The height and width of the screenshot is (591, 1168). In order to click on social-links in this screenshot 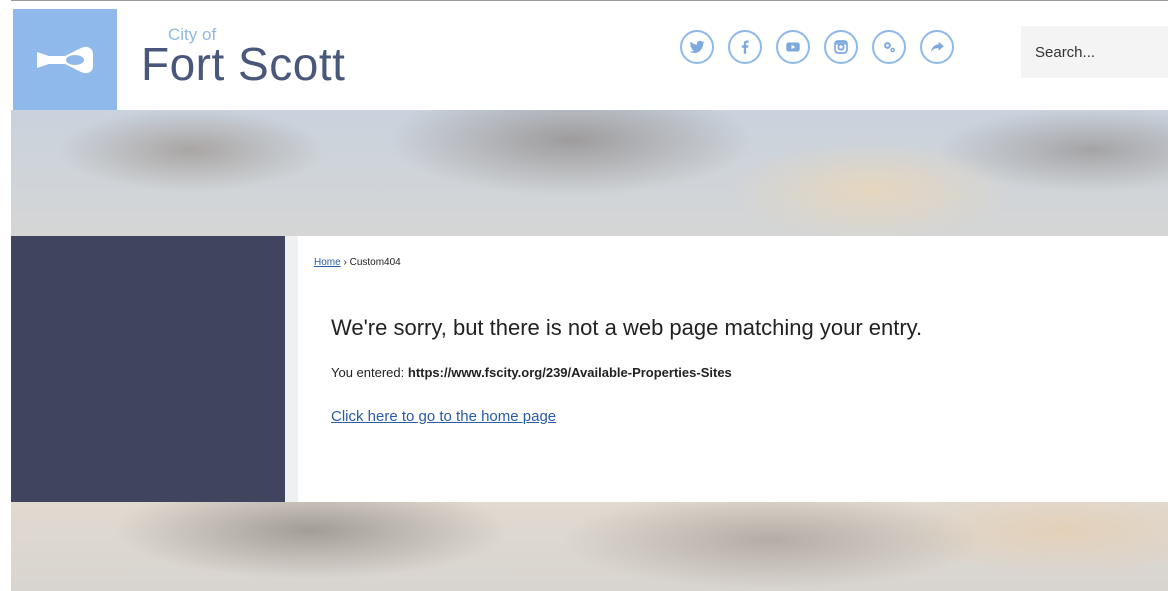, I will do `click(817, 47)`.